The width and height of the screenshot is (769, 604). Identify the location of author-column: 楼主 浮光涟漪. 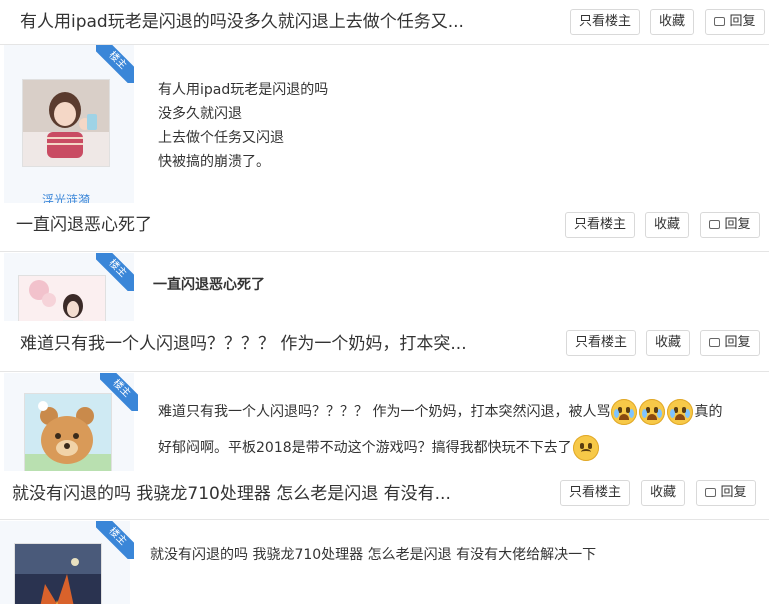
(69, 124).